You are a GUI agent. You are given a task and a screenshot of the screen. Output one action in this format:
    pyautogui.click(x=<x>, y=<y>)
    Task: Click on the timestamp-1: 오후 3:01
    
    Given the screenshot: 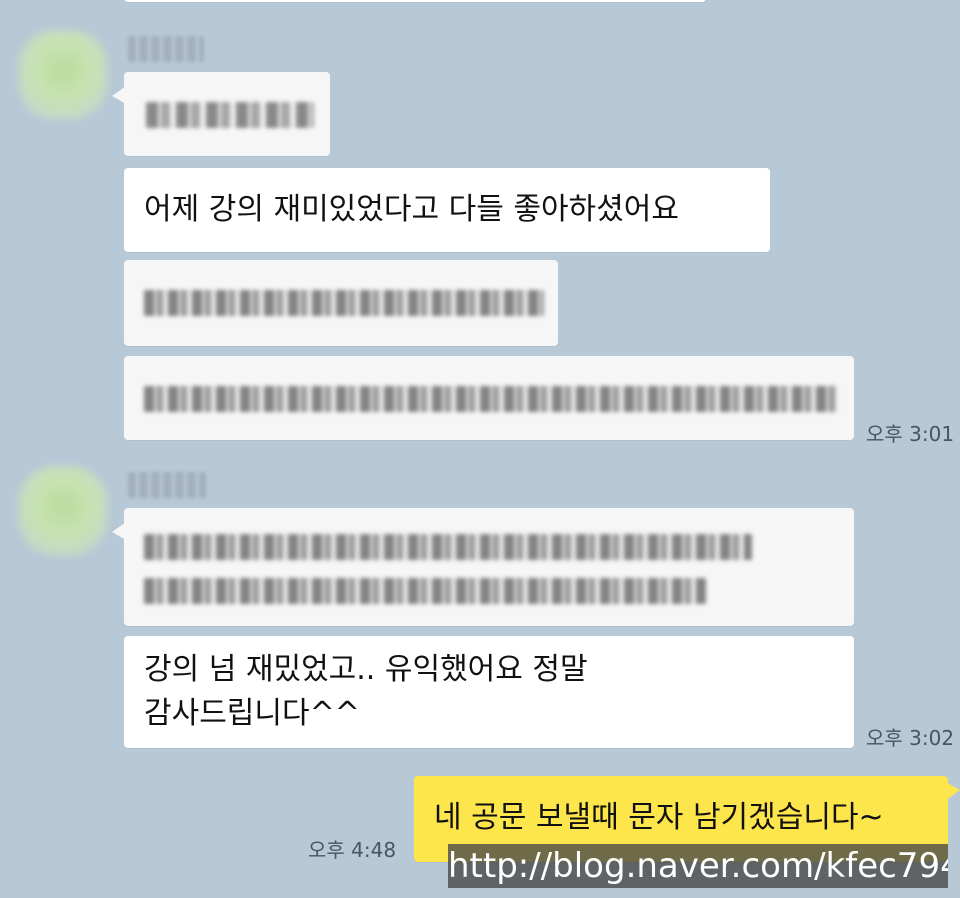 What is the action you would take?
    pyautogui.click(x=910, y=434)
    